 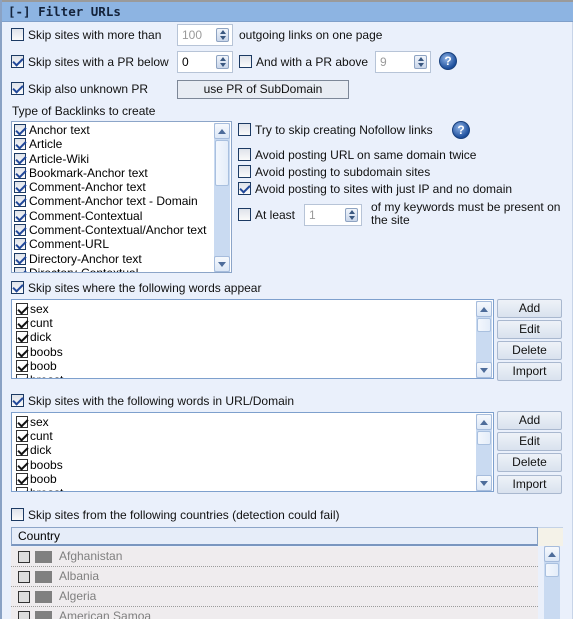 I want to click on skip-unknown-pr-checkbox, so click(x=17, y=88).